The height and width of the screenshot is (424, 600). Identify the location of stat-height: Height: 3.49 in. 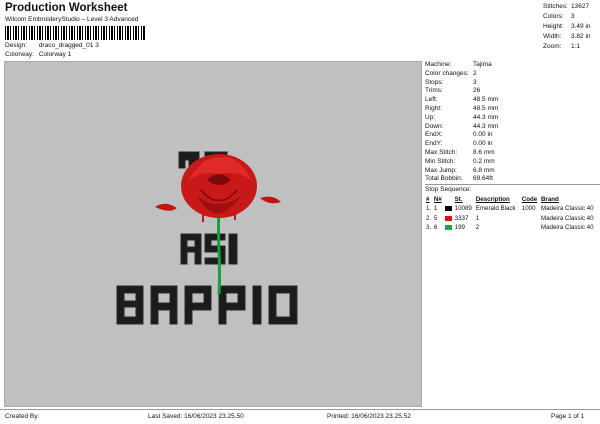
(571, 27).